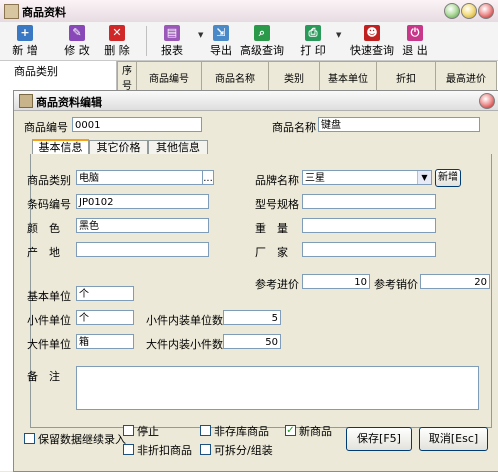  Describe the element at coordinates (252, 317) in the screenshot. I see `small-qty-field: 5` at that location.